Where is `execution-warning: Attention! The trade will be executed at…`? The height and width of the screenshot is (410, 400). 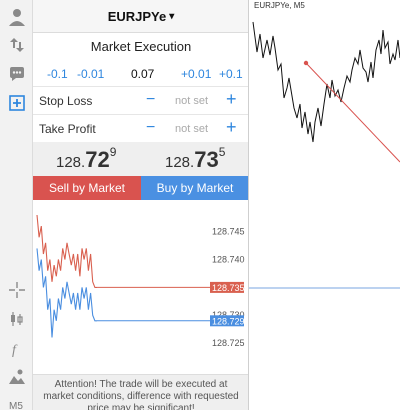
execution-warning: Attention! The trade will be executed at… is located at coordinates (140, 392).